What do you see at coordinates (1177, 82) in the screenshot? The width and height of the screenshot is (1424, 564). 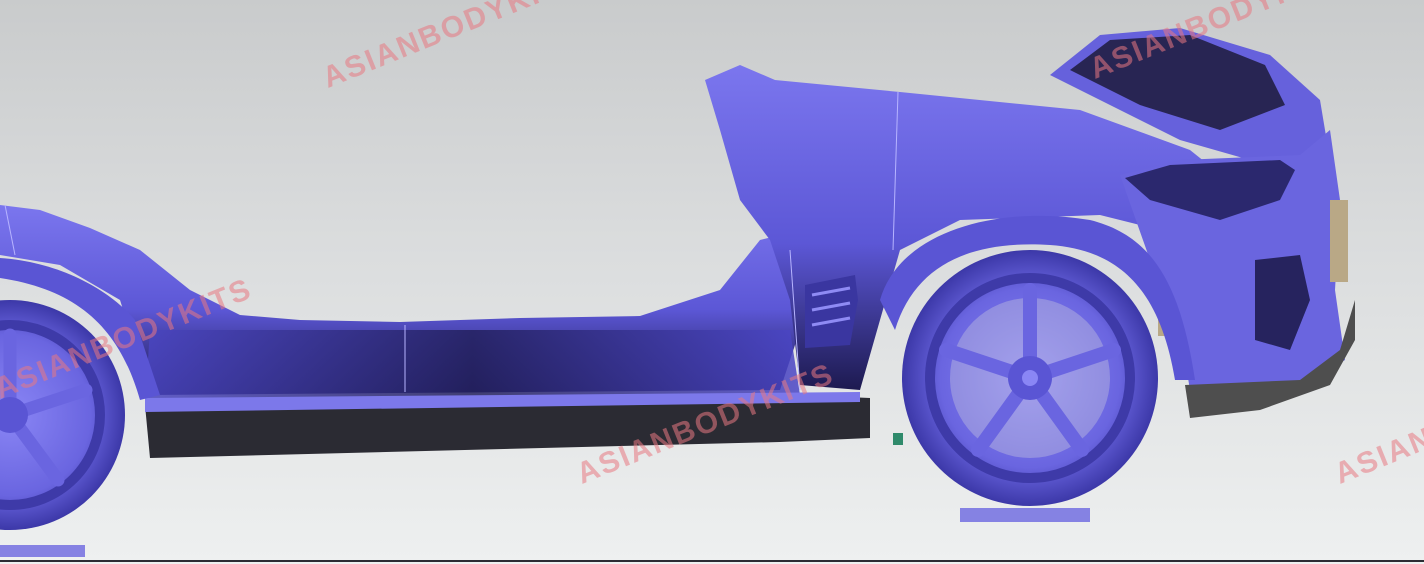 I see `hood-dark-area` at bounding box center [1177, 82].